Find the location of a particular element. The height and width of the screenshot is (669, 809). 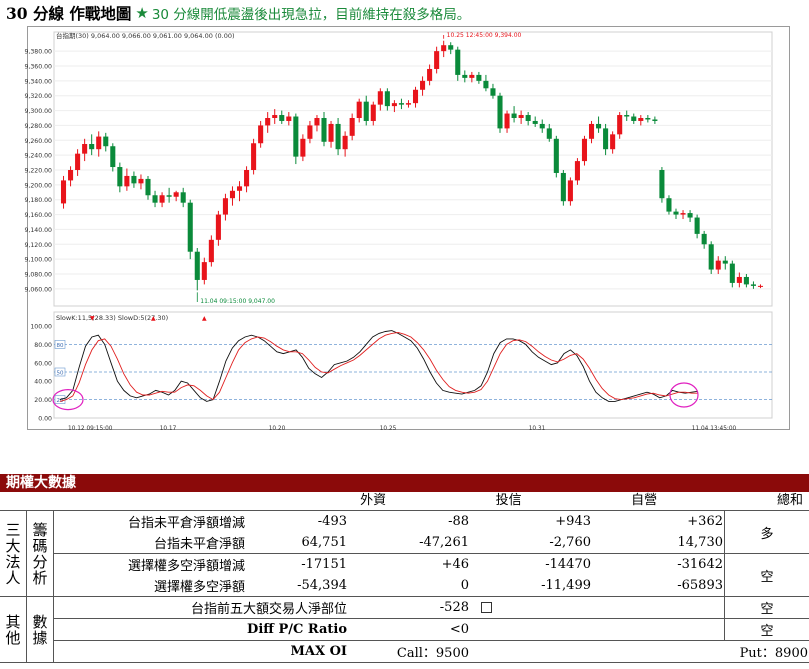

group-label-analysis: 籌 碼 分 析 is located at coordinates (40, 554).